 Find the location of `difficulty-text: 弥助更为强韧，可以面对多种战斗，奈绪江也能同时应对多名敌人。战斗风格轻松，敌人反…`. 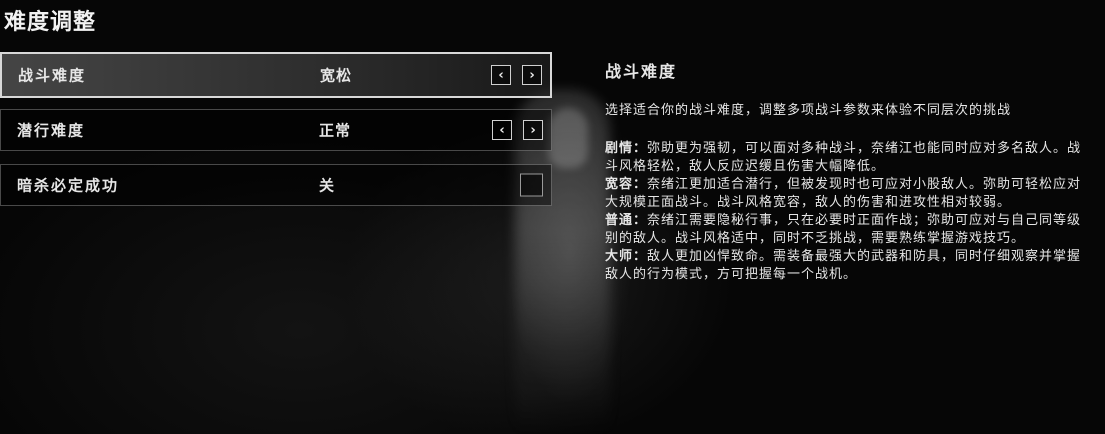

difficulty-text: 弥助更为强韧，可以面对多种战斗，奈绪江也能同时应对多名敌人。战斗风格轻松，敌人反… is located at coordinates (843, 157).